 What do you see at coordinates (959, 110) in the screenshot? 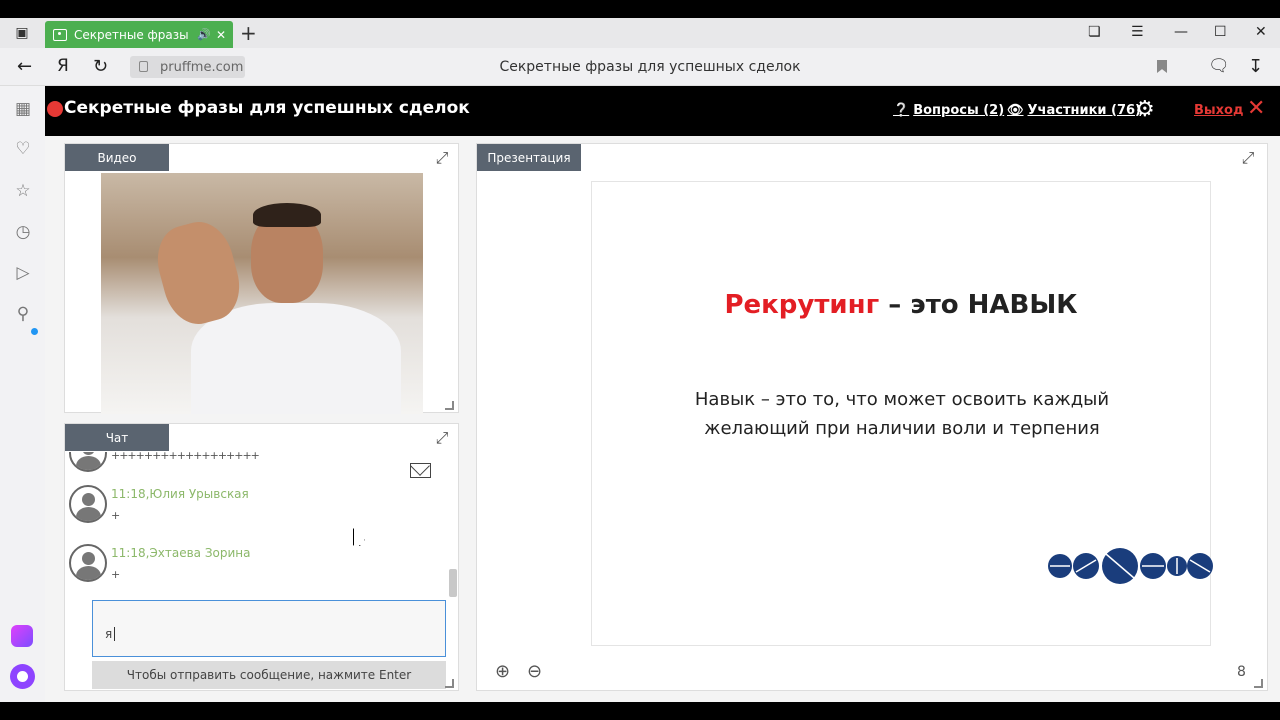
I see `questions-label: Вопросы (2)` at bounding box center [959, 110].